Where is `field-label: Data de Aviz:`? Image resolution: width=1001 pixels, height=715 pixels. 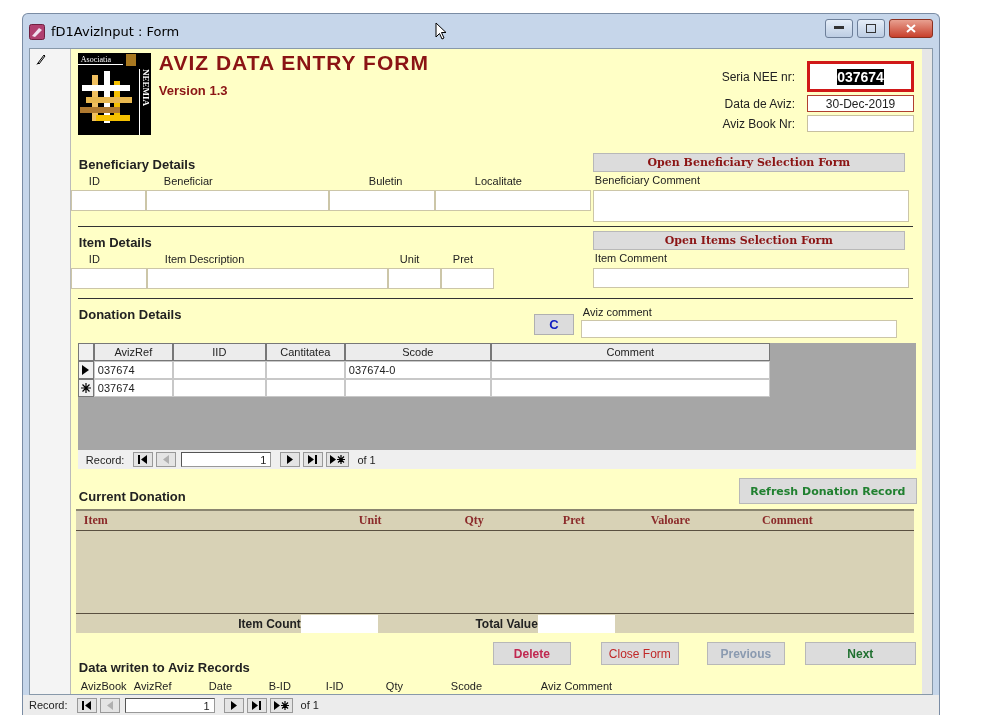 field-label: Data de Aviz: is located at coordinates (760, 103).